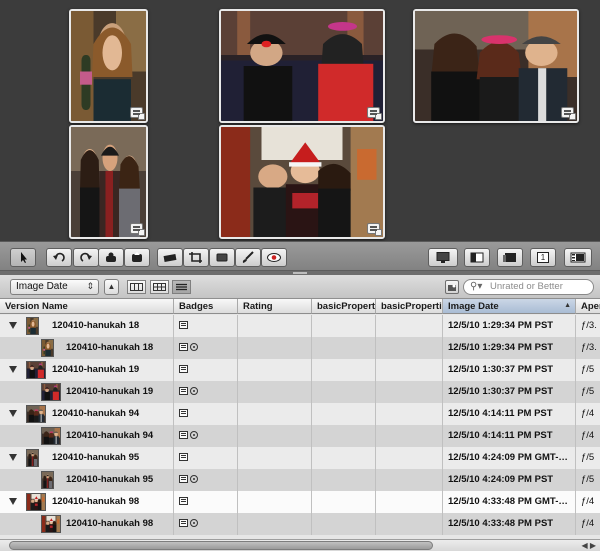 This screenshot has width=600, height=551. I want to click on filter-search-field: ⚲▾ Unrated or Better, so click(528, 287).